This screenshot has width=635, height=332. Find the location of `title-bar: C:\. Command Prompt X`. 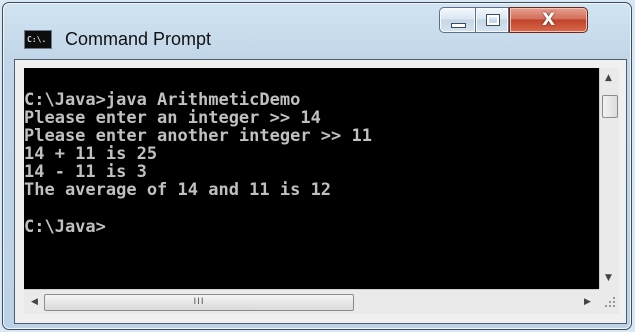

title-bar: C:\. Command Prompt X is located at coordinates (317, 28).